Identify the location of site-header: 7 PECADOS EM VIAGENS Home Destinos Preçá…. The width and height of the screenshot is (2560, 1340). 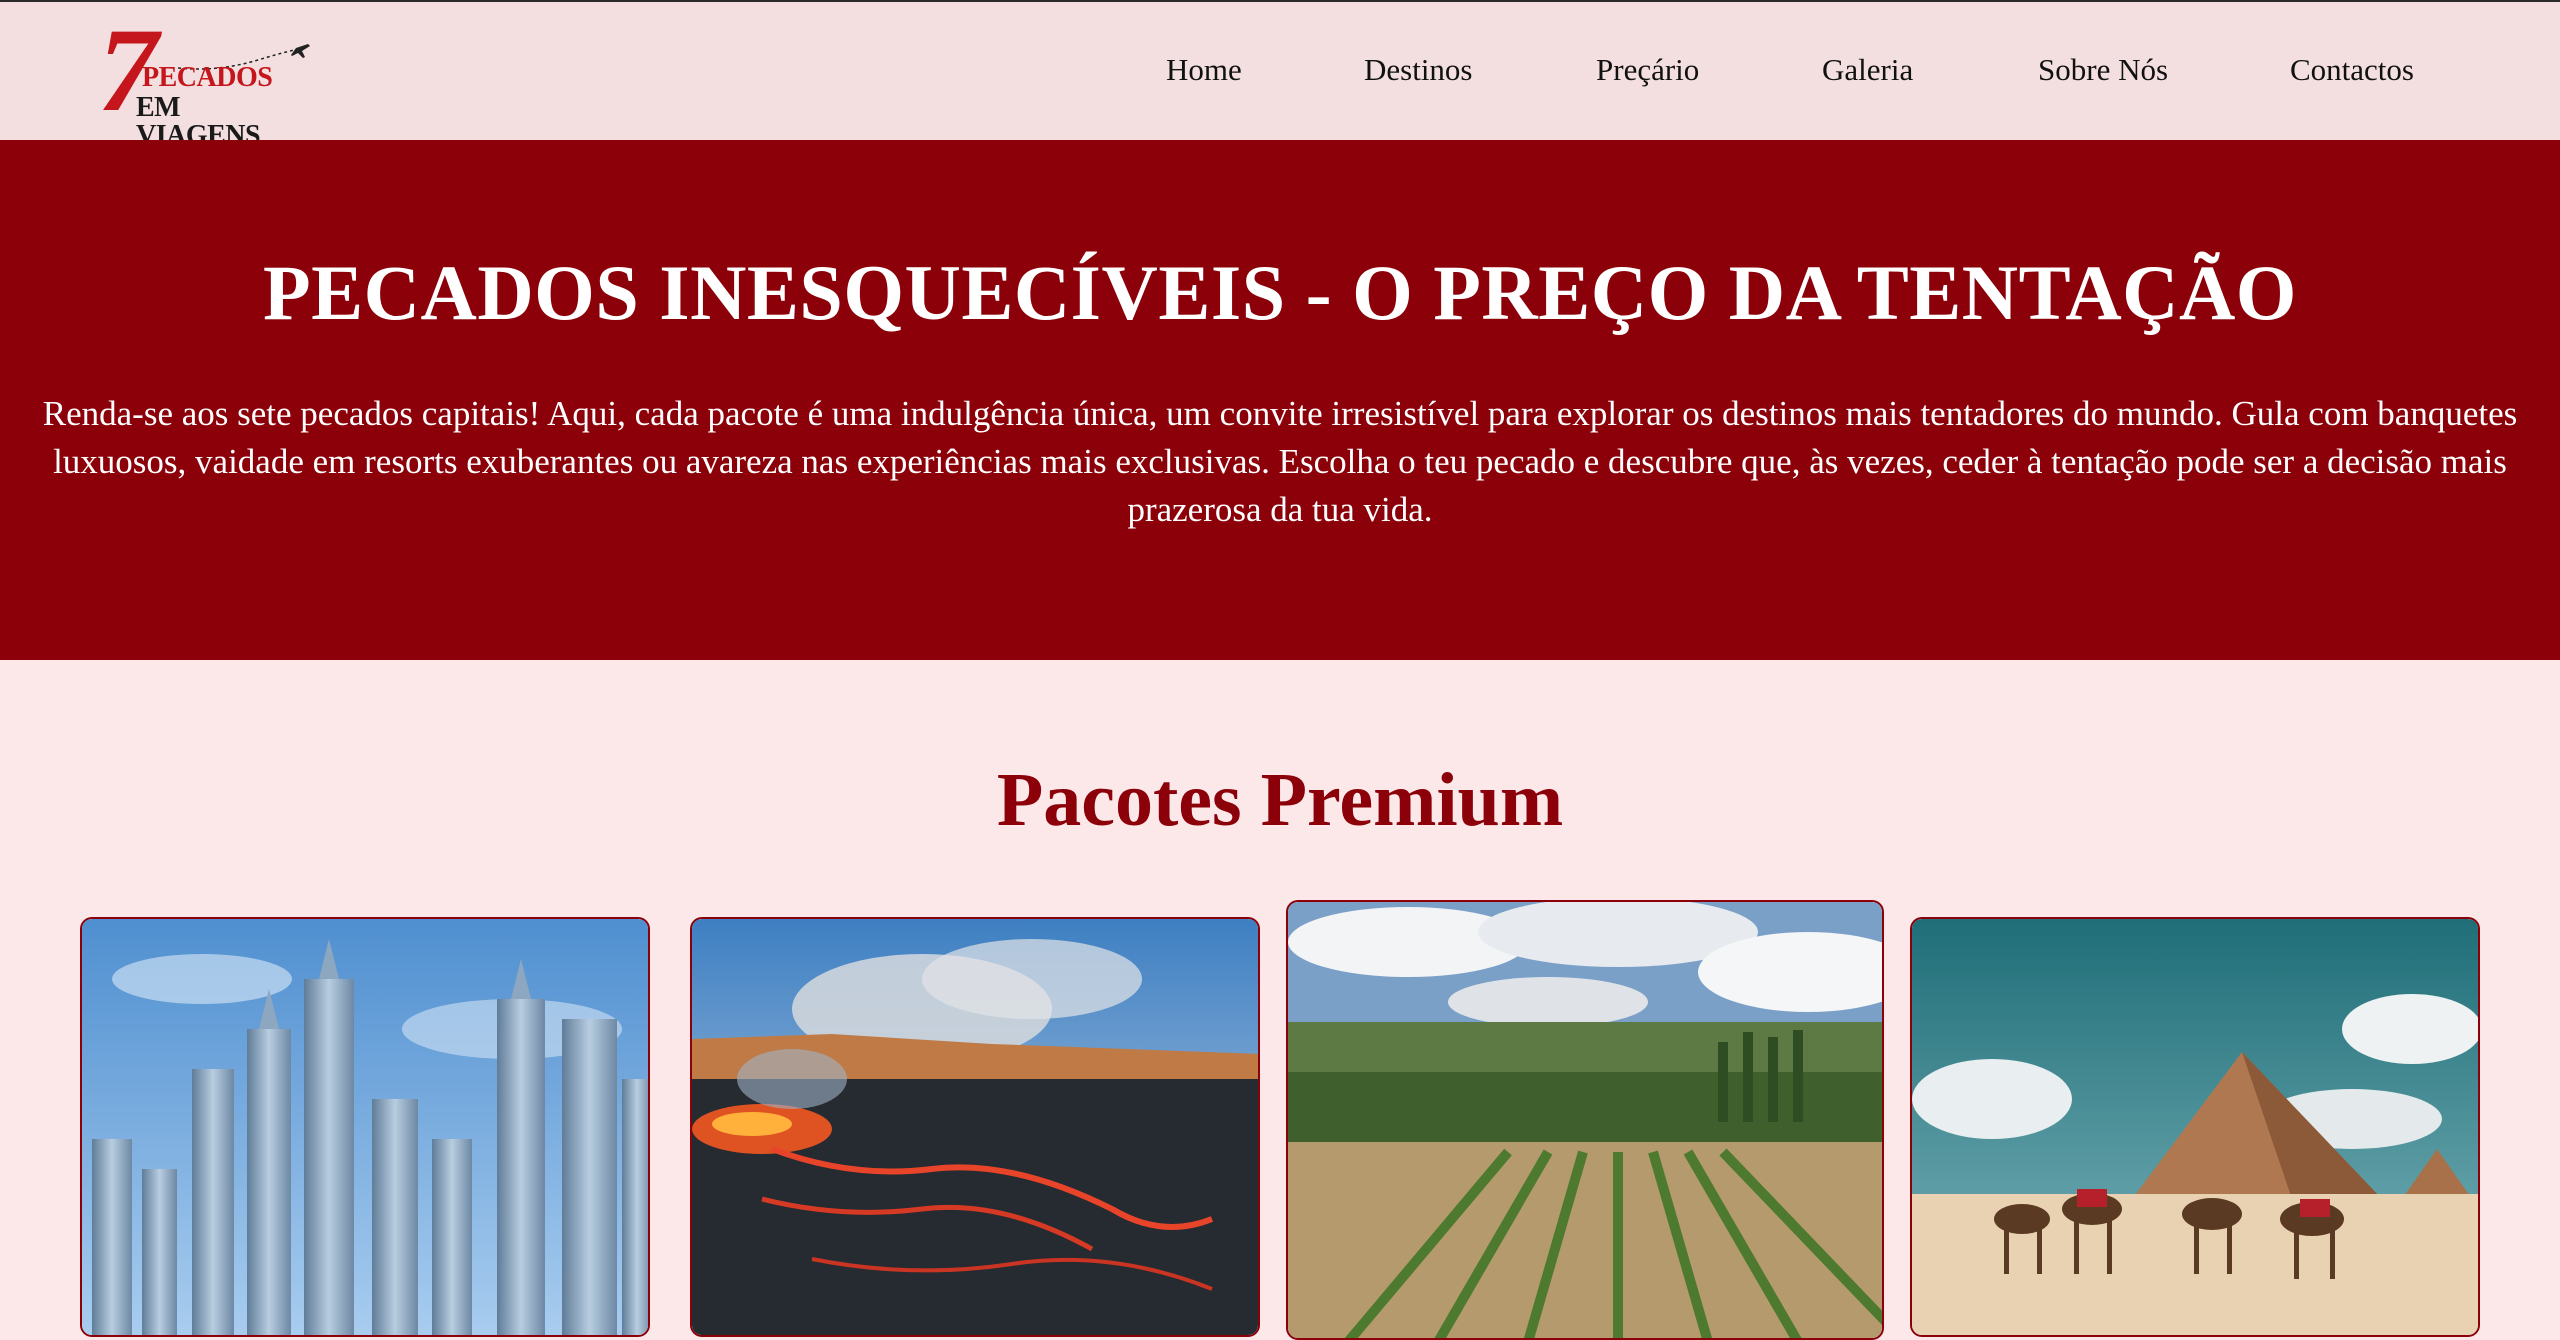
(1280, 75).